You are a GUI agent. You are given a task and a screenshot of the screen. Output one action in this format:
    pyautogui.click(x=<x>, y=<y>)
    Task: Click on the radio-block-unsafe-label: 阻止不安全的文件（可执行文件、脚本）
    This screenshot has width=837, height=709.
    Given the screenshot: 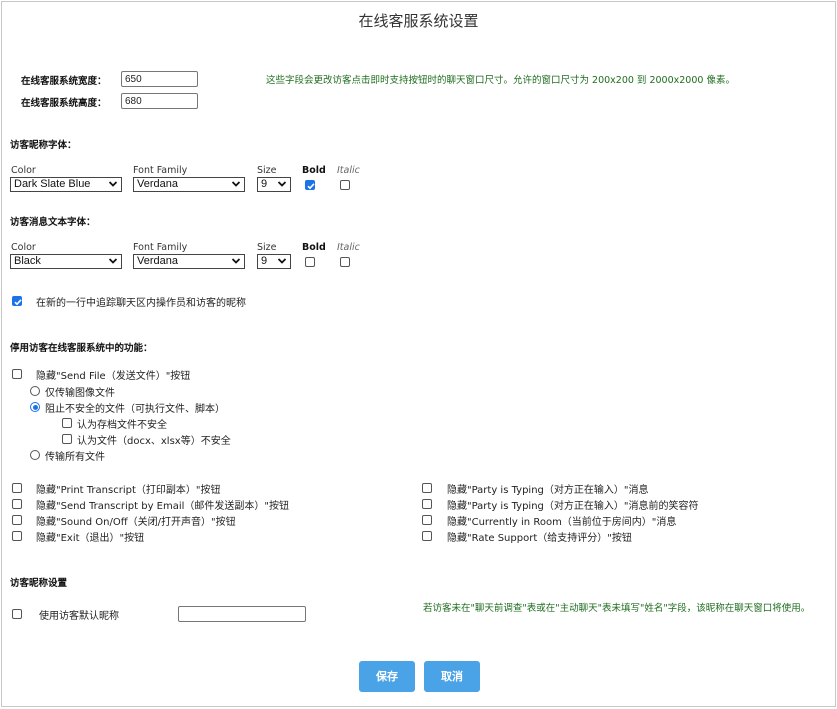 What is the action you would take?
    pyautogui.click(x=135, y=409)
    